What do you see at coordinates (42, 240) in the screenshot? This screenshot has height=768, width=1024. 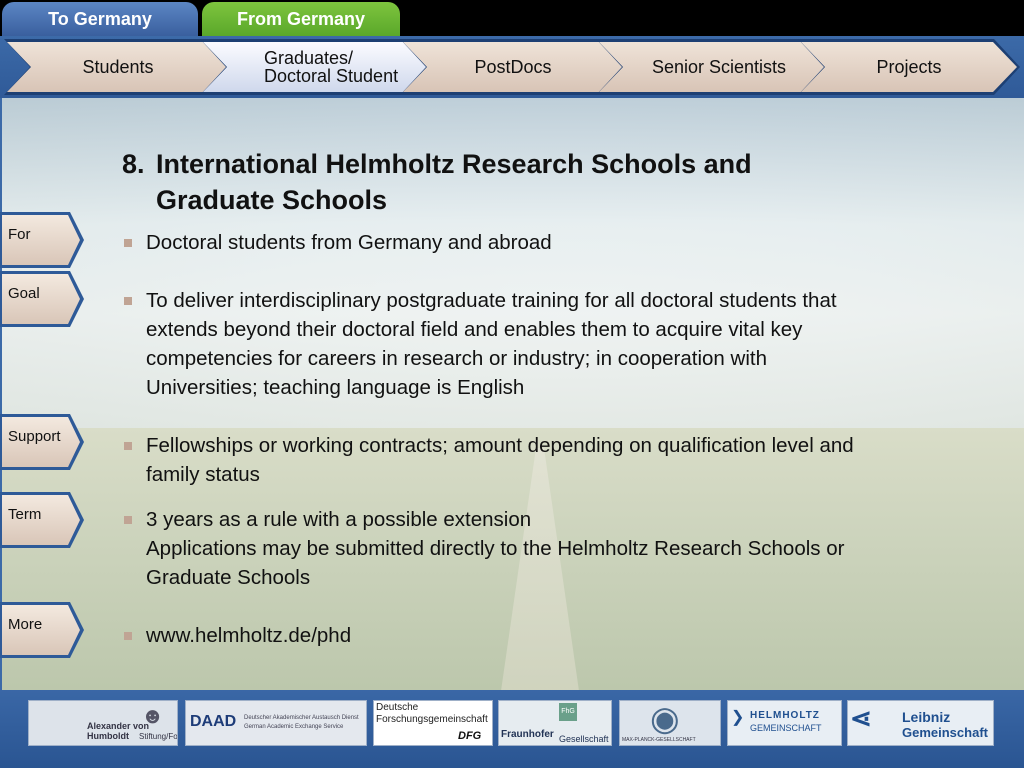 I see `side-tab-for: For` at bounding box center [42, 240].